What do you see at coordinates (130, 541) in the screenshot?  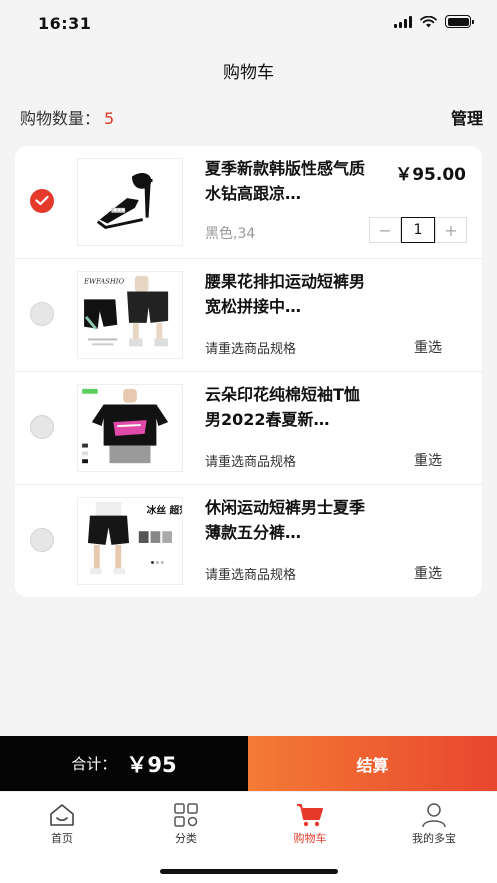 I see `product-image-casual-shorts: 冰丝 超薄` at bounding box center [130, 541].